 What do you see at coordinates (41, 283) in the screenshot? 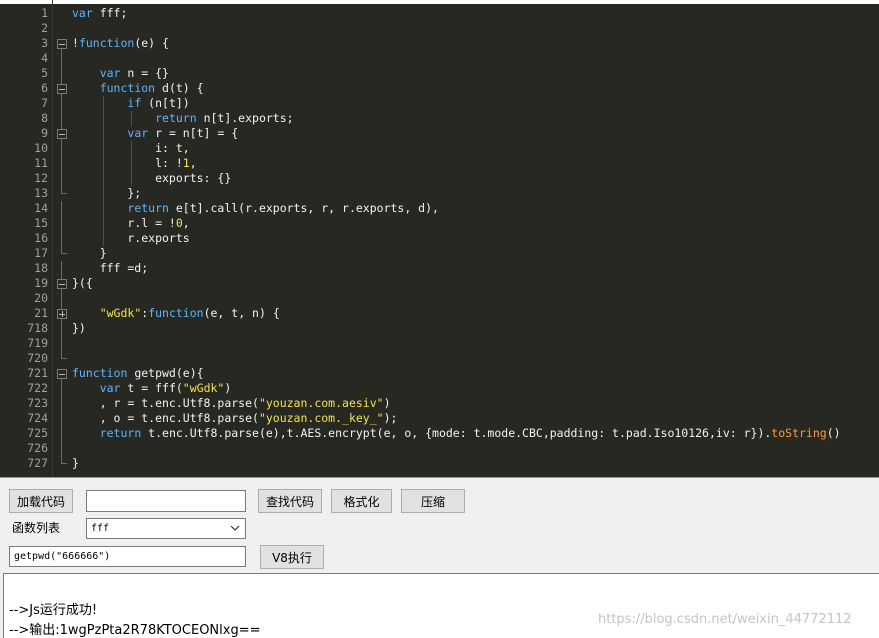
I see `line-number: 19` at bounding box center [41, 283].